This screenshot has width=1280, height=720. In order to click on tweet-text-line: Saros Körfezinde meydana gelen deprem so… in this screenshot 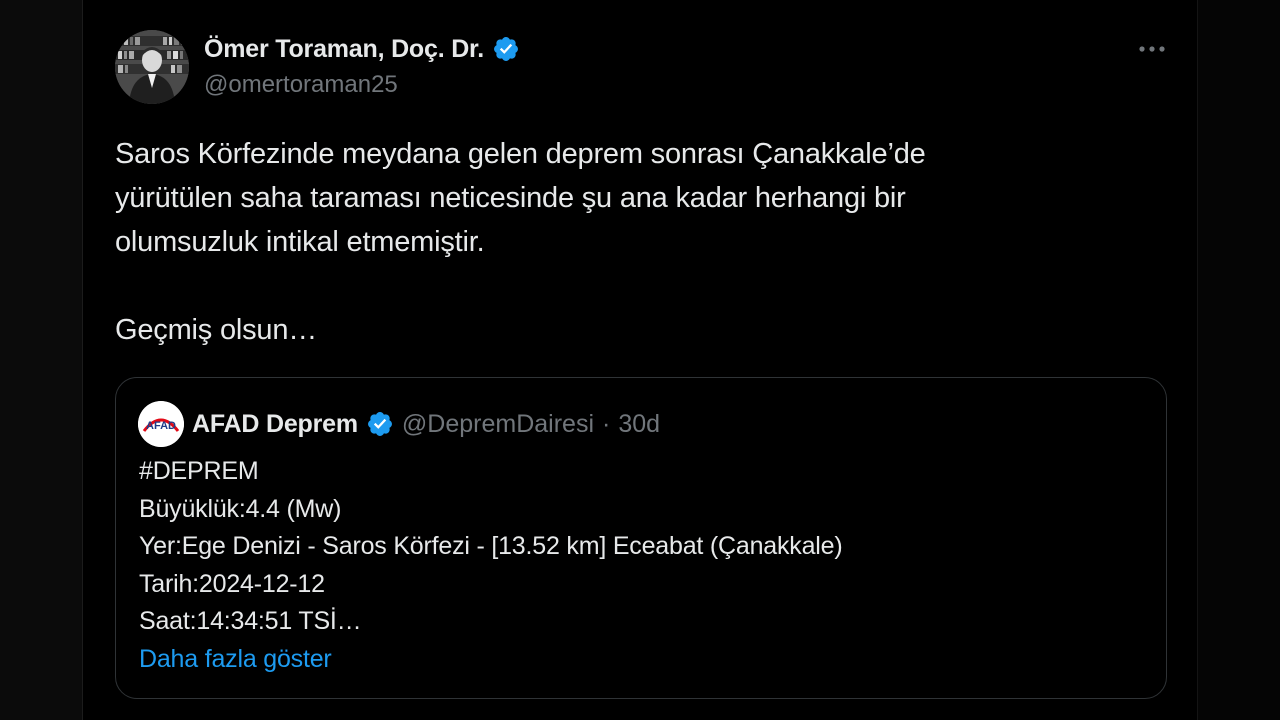, I will do `click(520, 154)`.